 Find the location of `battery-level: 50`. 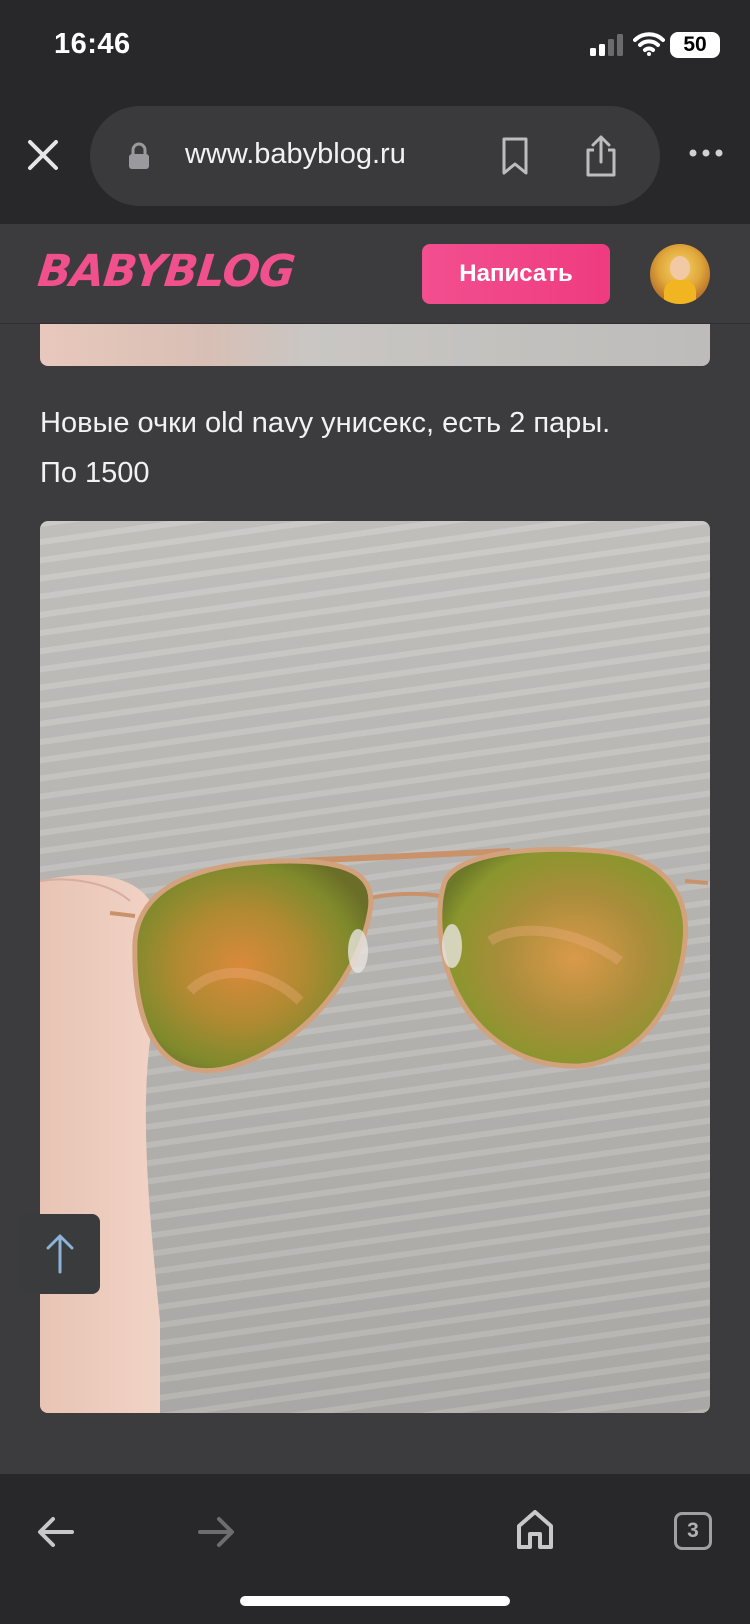

battery-level: 50 is located at coordinates (695, 44).